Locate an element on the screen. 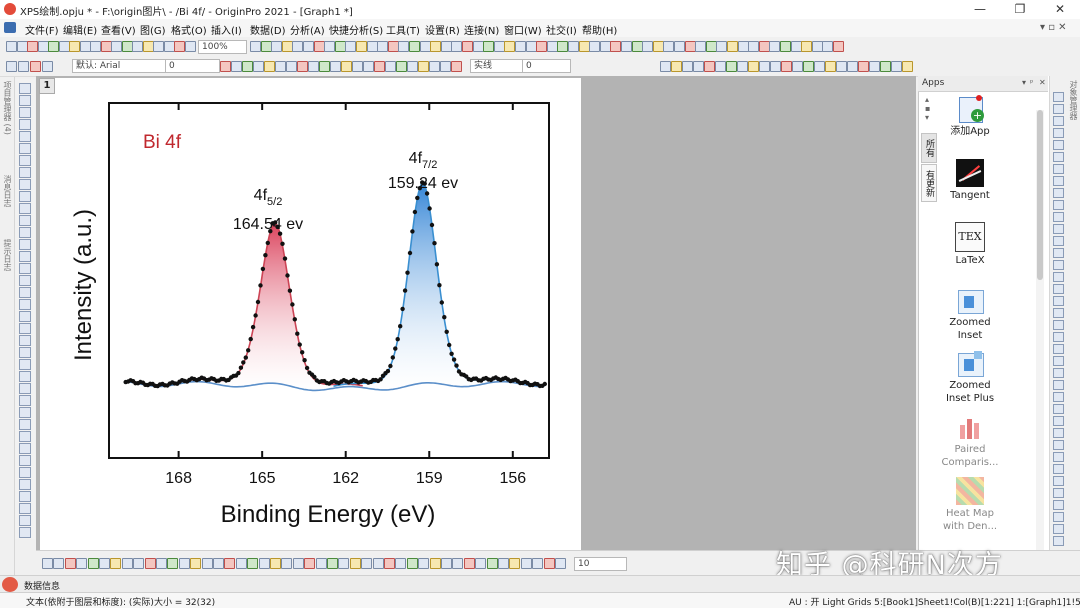 This screenshot has height=608, width=1080. menu-data: 数据(D) is located at coordinates (268, 29).